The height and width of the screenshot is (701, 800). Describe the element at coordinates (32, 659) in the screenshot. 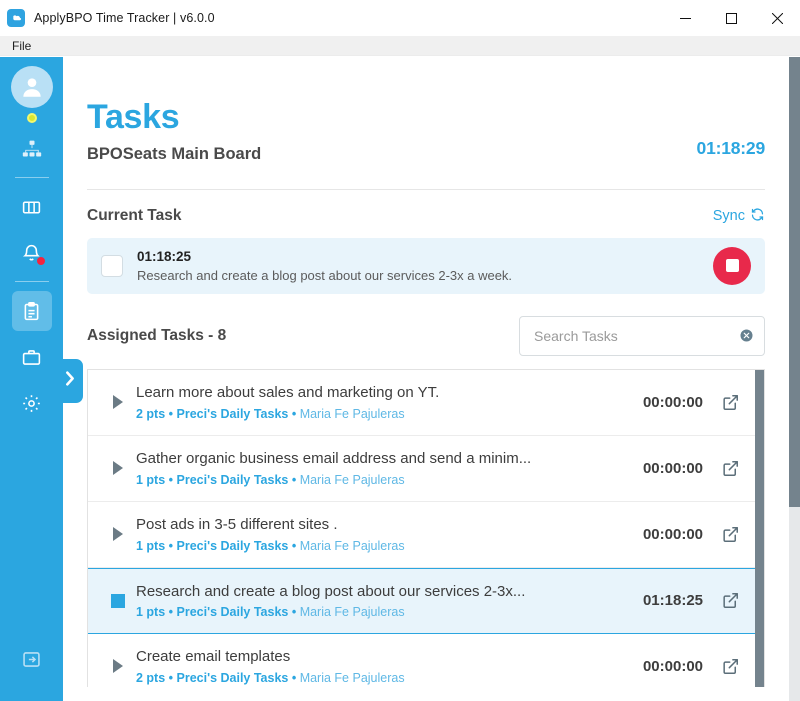

I see `logout-icon` at that location.